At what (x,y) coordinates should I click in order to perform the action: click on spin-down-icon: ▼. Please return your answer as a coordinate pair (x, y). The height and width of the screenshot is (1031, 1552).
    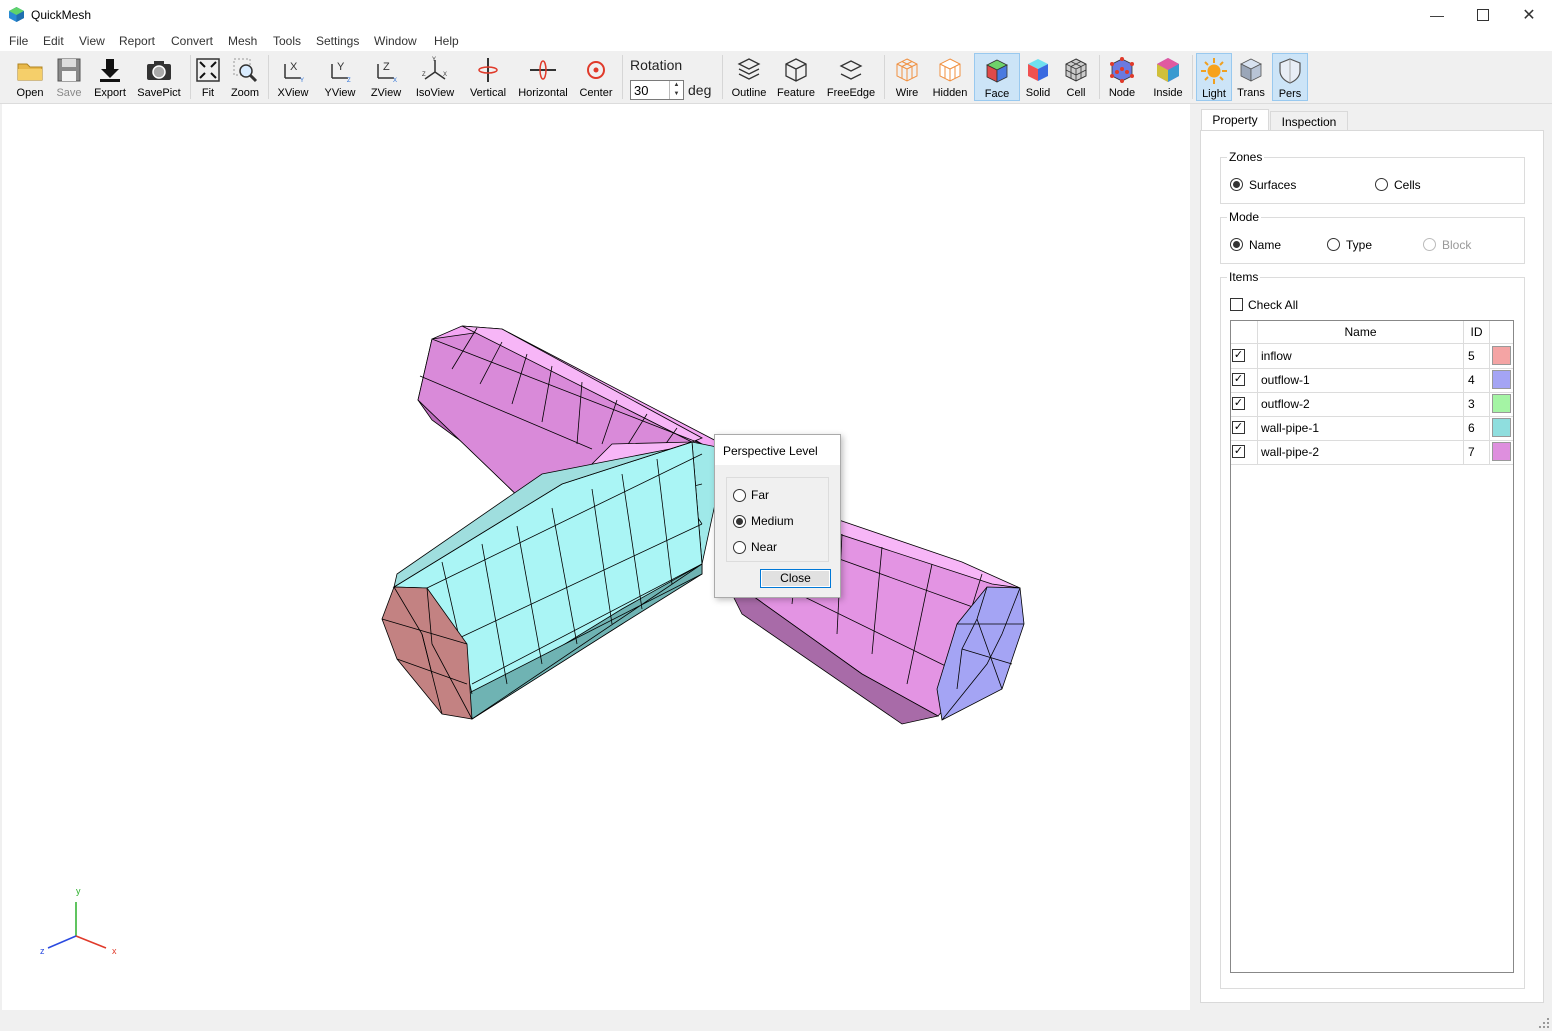
    Looking at the image, I should click on (676, 94).